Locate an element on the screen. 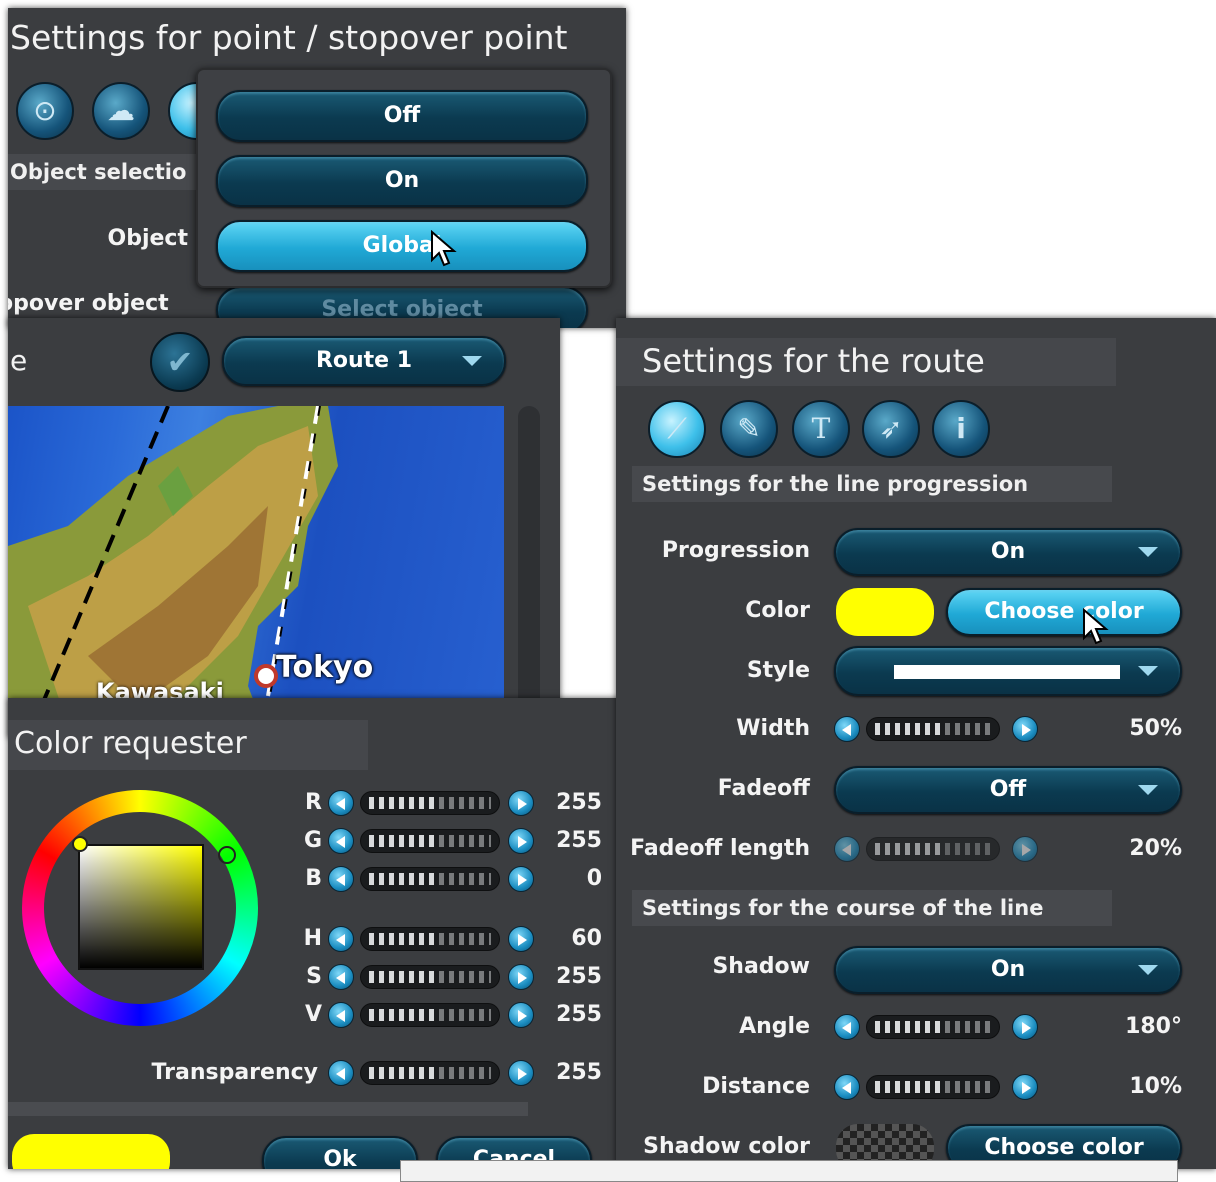  route-select: Route 1 is located at coordinates (364, 361).